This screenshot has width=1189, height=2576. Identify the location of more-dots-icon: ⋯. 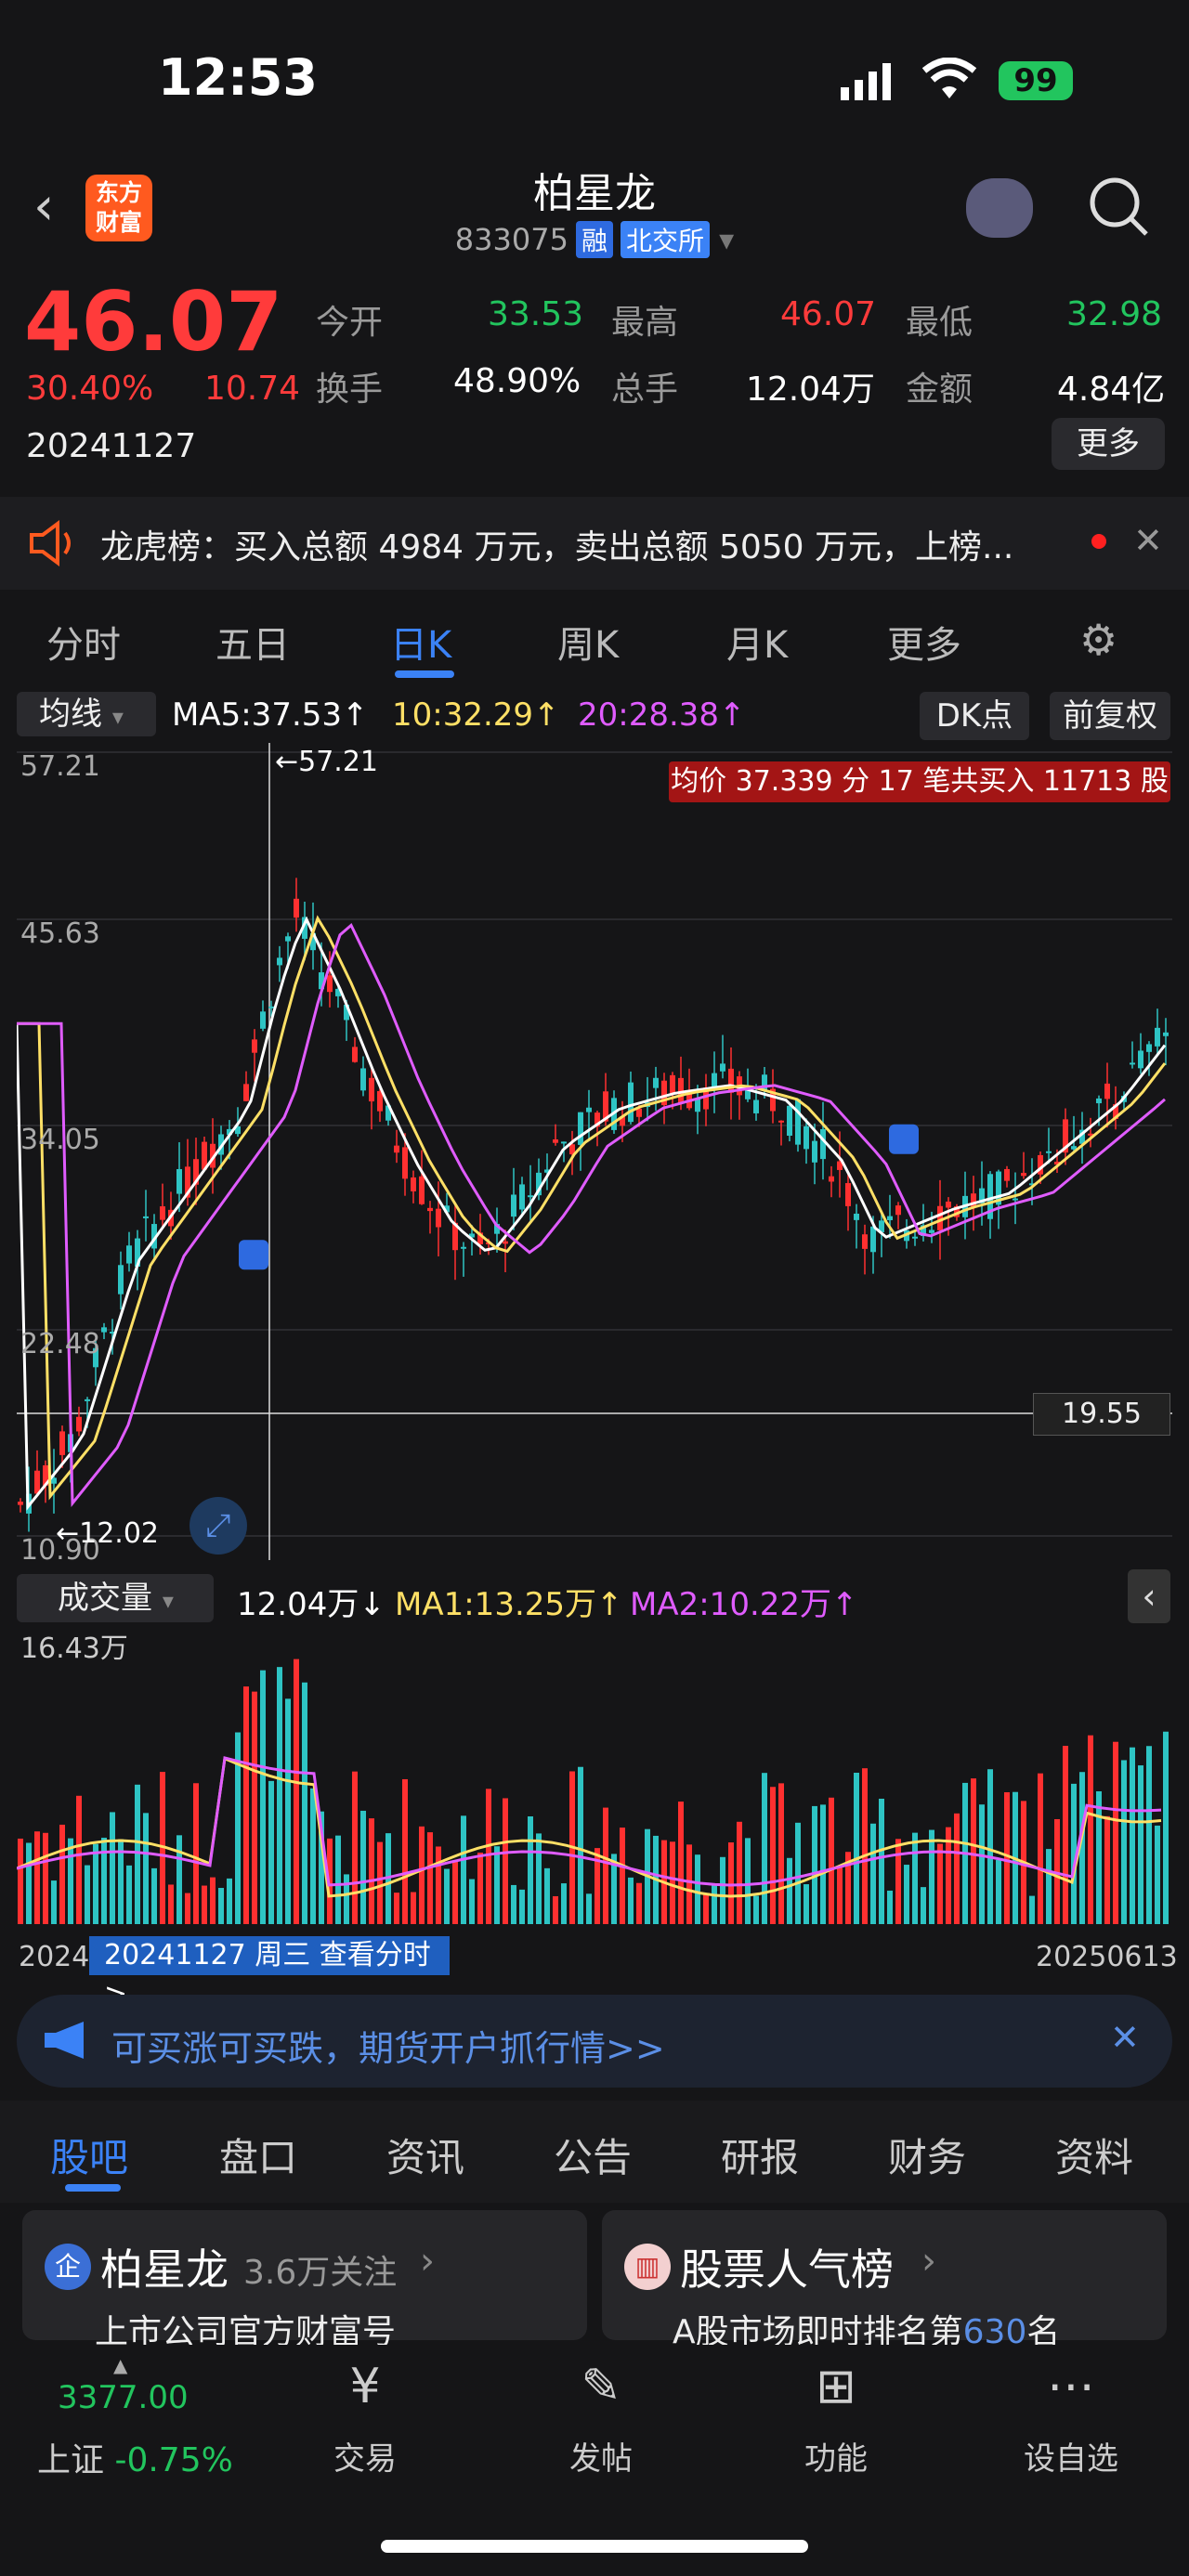
(1071, 2386).